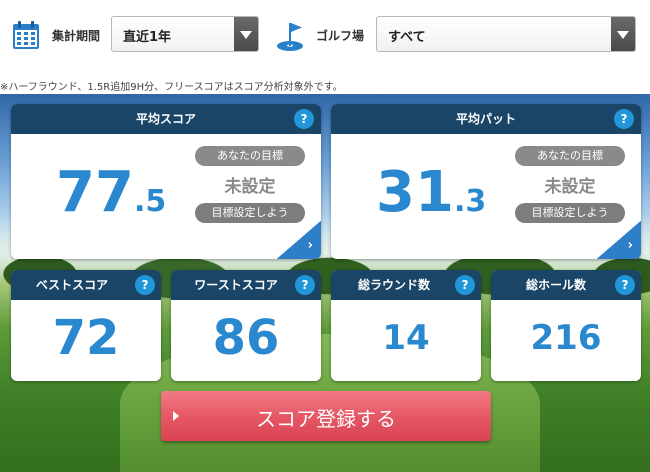  Describe the element at coordinates (415, 192) in the screenshot. I see `average-putt-int: 31` at that location.